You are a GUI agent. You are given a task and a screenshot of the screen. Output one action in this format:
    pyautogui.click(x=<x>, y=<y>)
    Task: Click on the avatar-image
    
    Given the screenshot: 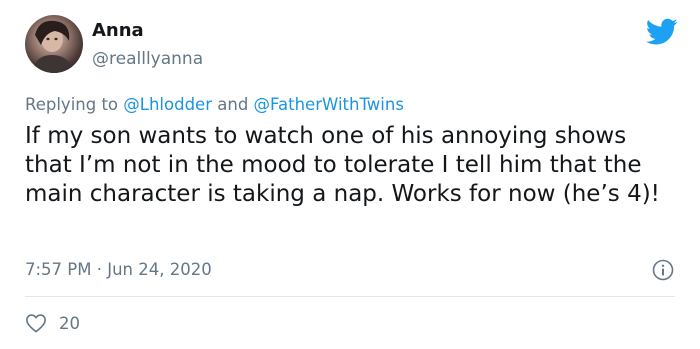 What is the action you would take?
    pyautogui.click(x=53, y=46)
    